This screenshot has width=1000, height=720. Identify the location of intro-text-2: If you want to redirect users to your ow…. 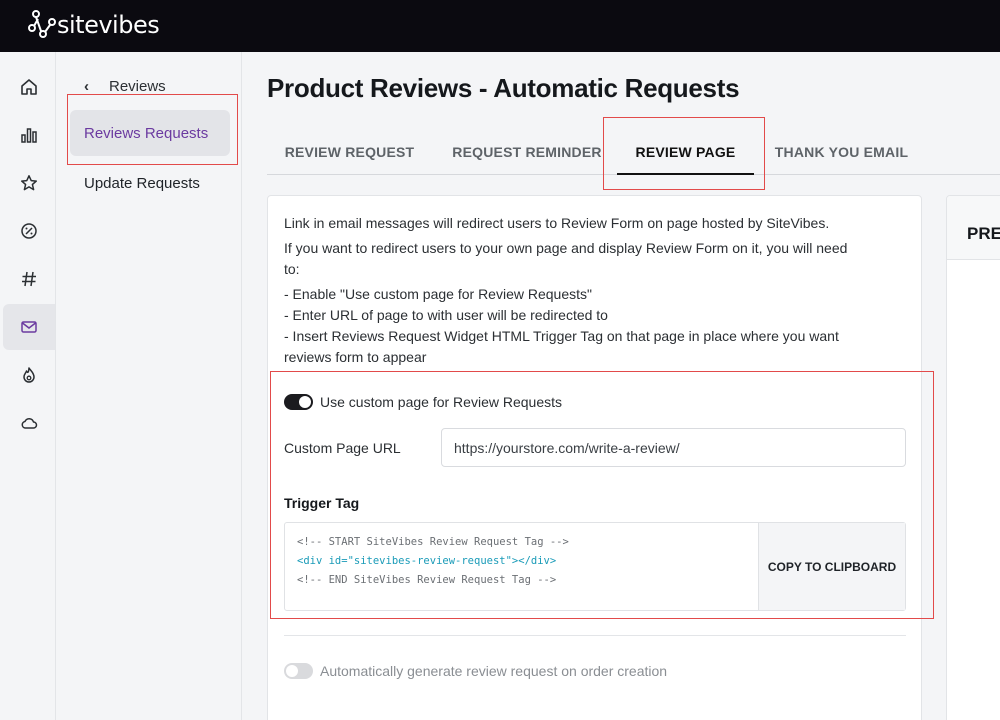
(566, 248).